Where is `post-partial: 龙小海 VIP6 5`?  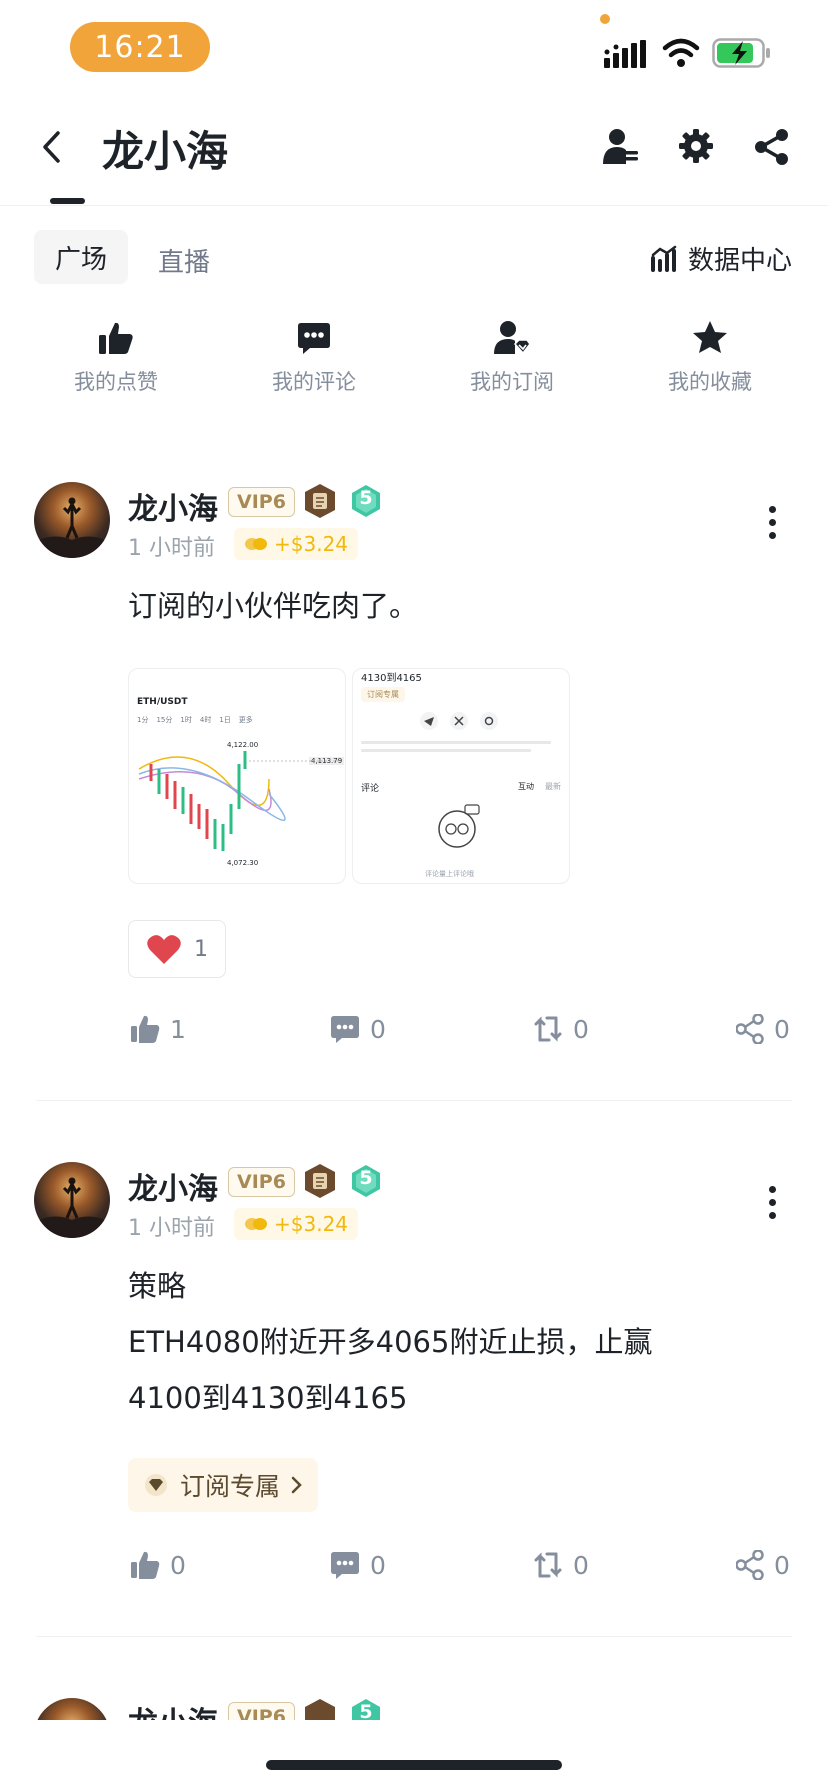 post-partial: 龙小海 VIP6 5 is located at coordinates (414, 1705).